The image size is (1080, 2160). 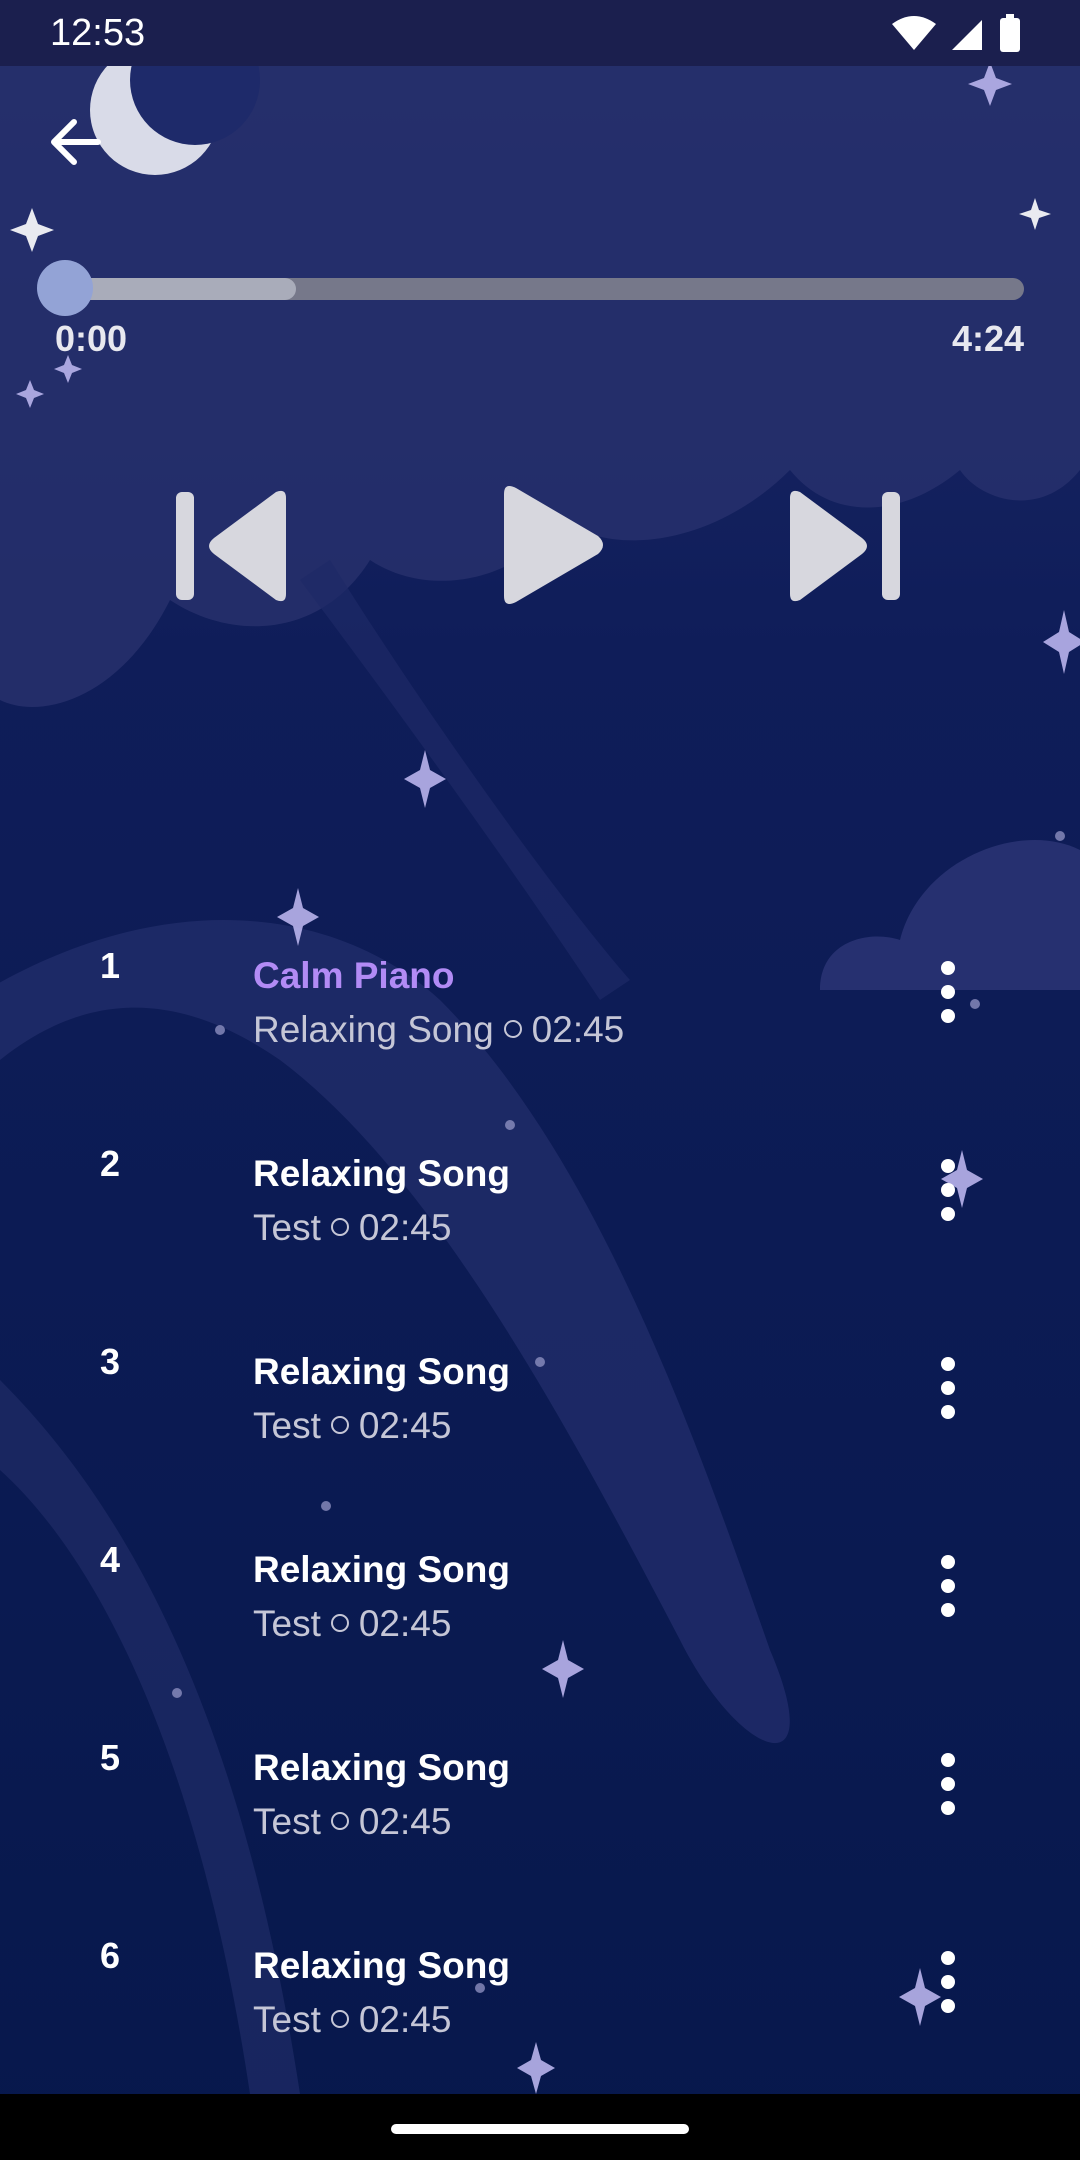 I want to click on play-button, so click(x=550, y=545).